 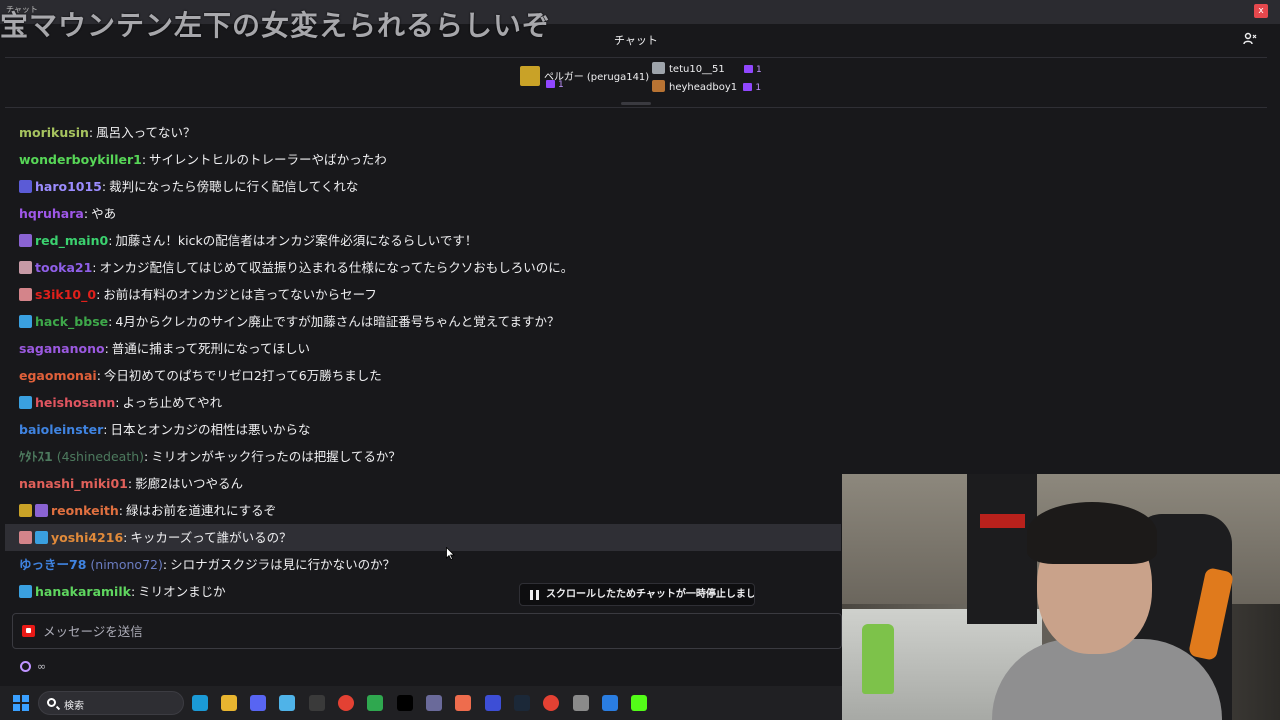 What do you see at coordinates (58, 375) in the screenshot?
I see `chat-username: egaomonai` at bounding box center [58, 375].